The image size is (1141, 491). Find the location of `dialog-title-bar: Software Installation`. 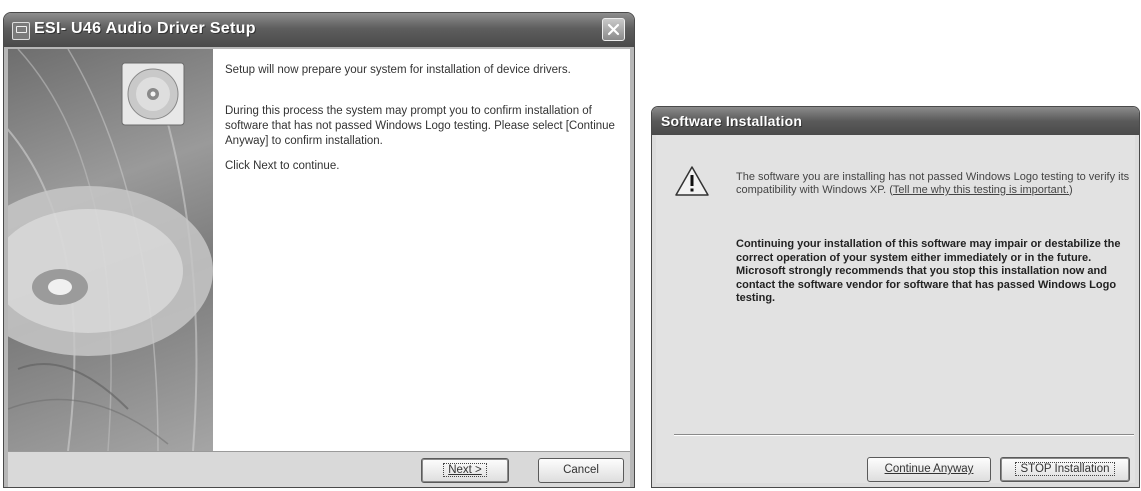

dialog-title-bar: Software Installation is located at coordinates (895, 121).